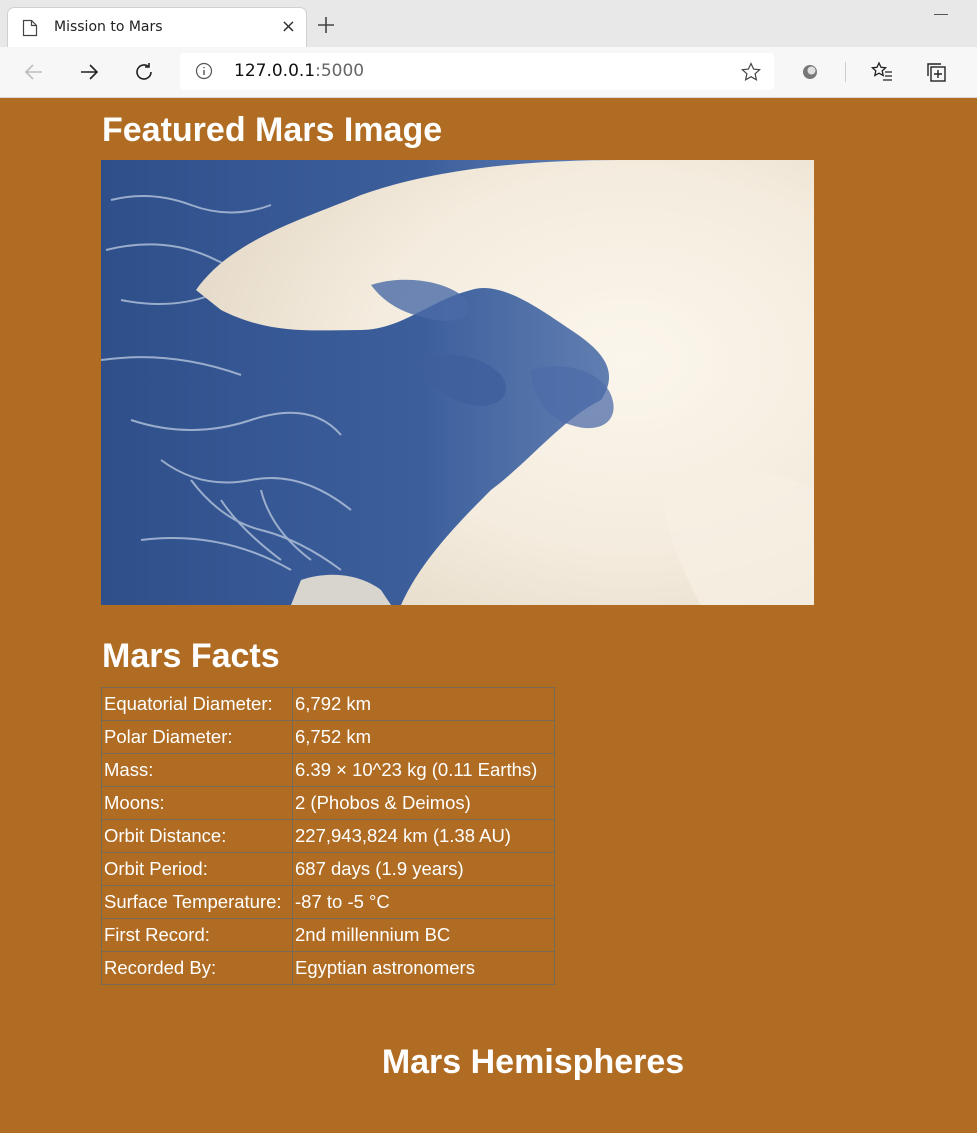 The width and height of the screenshot is (977, 1133). I want to click on mars-facts-heading: Mars Facts, so click(191, 656).